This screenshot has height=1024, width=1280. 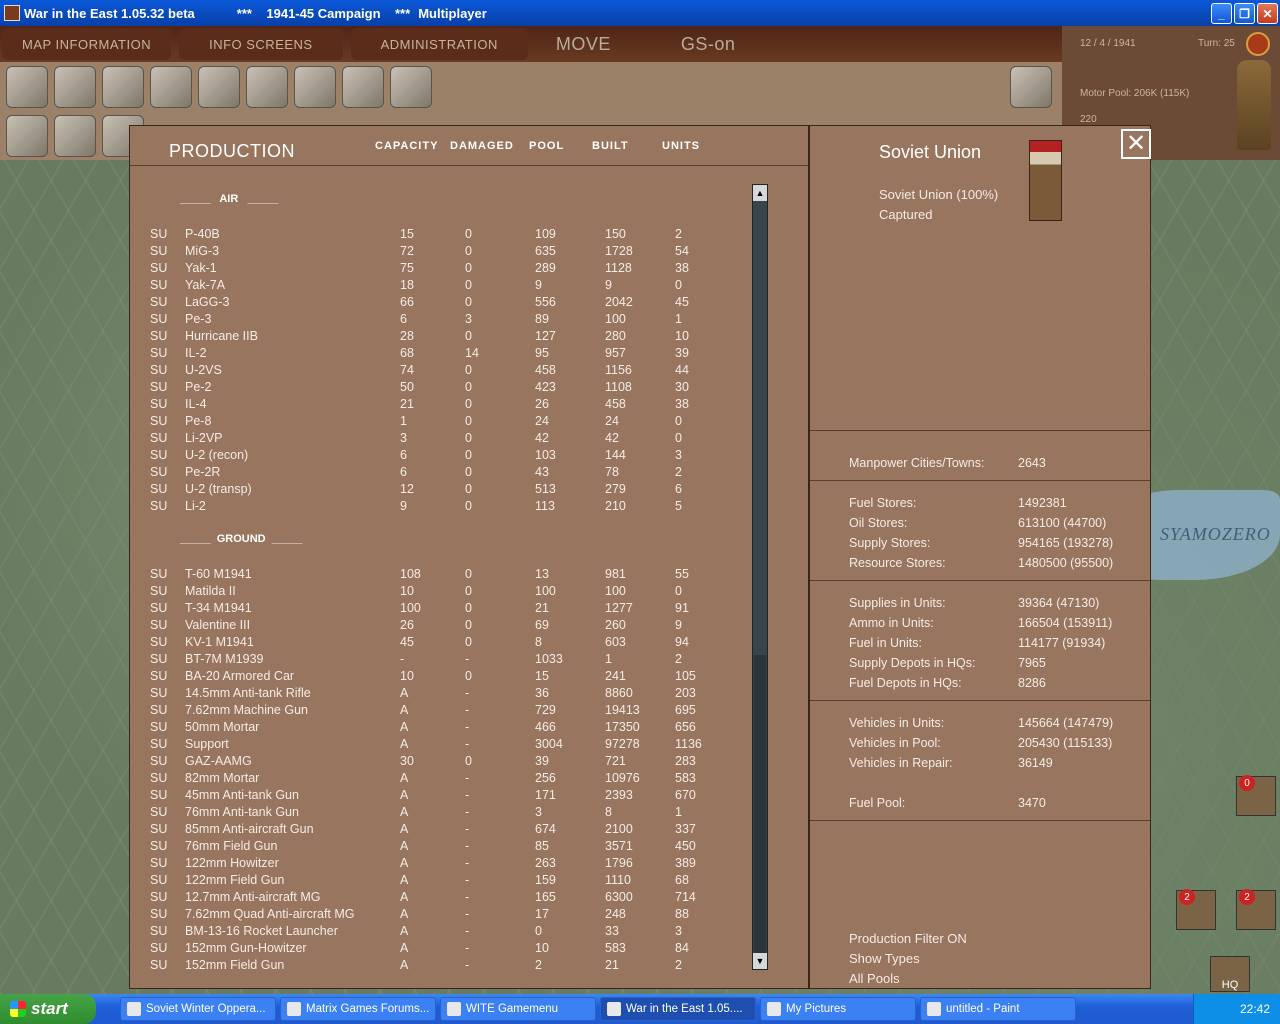 I want to click on table-row: SU GAZ-AAMG 30 0 39 721 283, so click(x=440, y=762).